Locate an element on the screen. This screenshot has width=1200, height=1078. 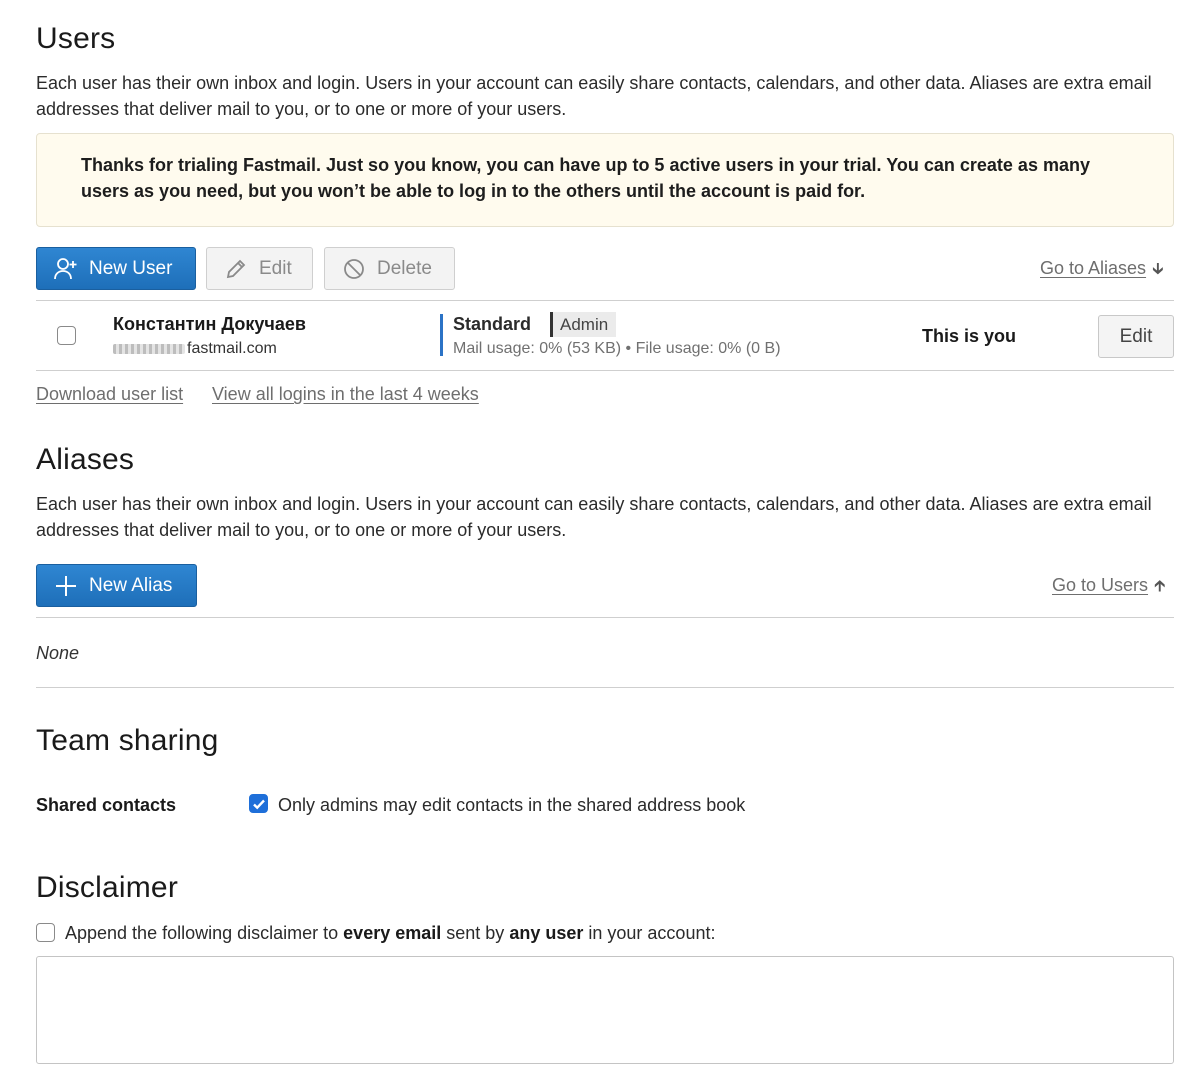
disclaimer-bold-any-user: any user is located at coordinates (546, 933).